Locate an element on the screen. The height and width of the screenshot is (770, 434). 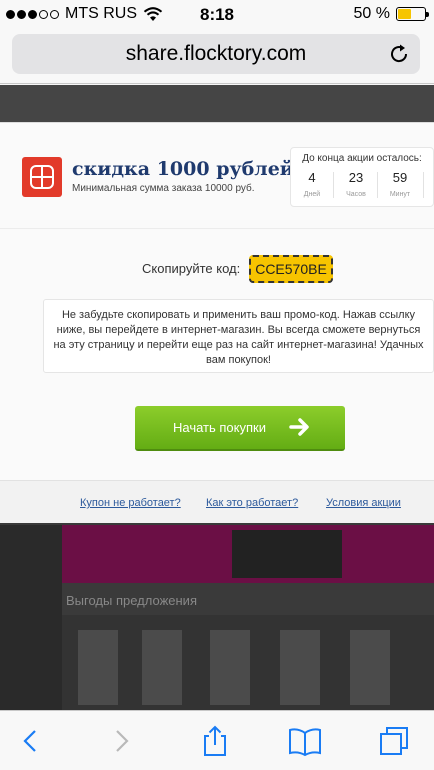
timer-minutes: 59 Минут is located at coordinates (400, 184).